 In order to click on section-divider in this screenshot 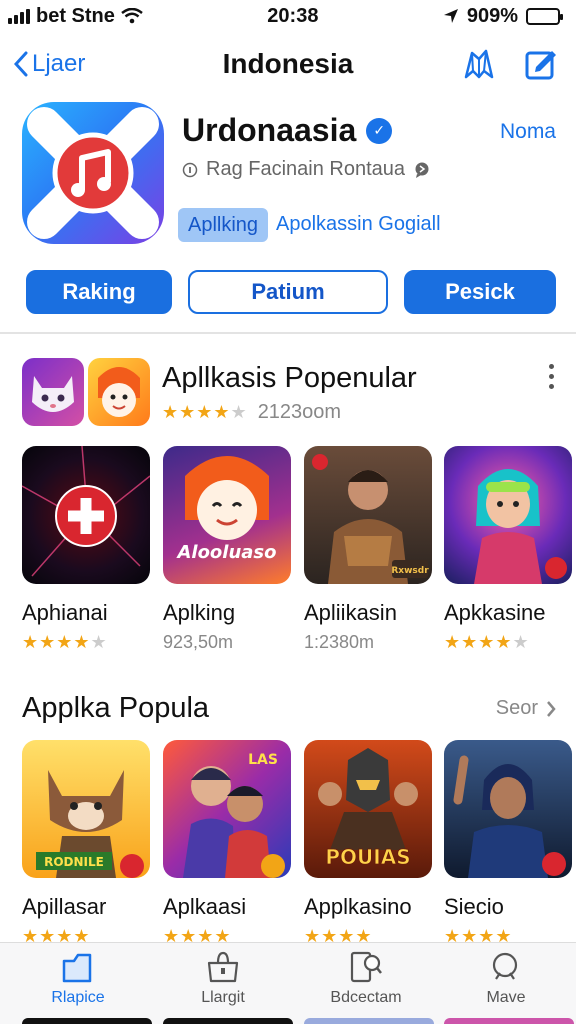, I will do `click(288, 333)`.